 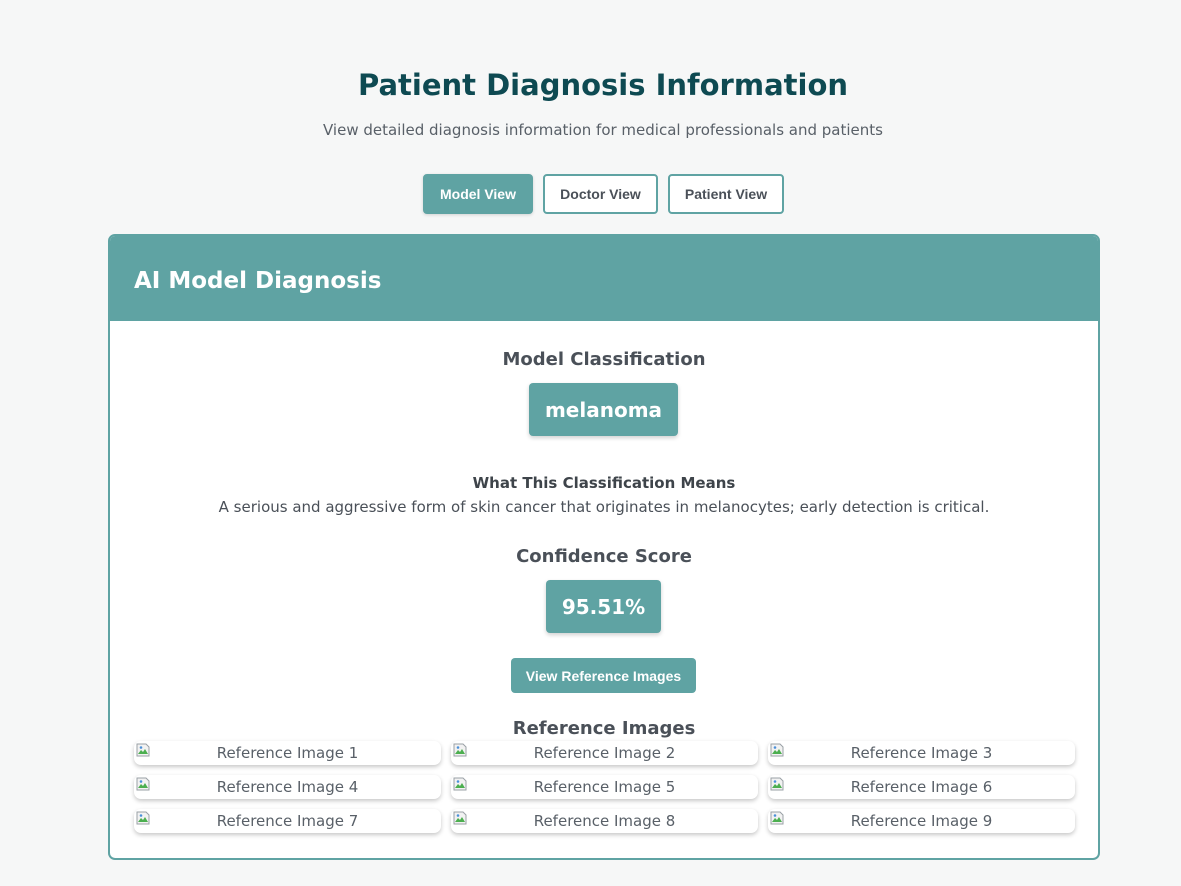 What do you see at coordinates (604, 728) in the screenshot?
I see `reference-images-heading: Reference Images` at bounding box center [604, 728].